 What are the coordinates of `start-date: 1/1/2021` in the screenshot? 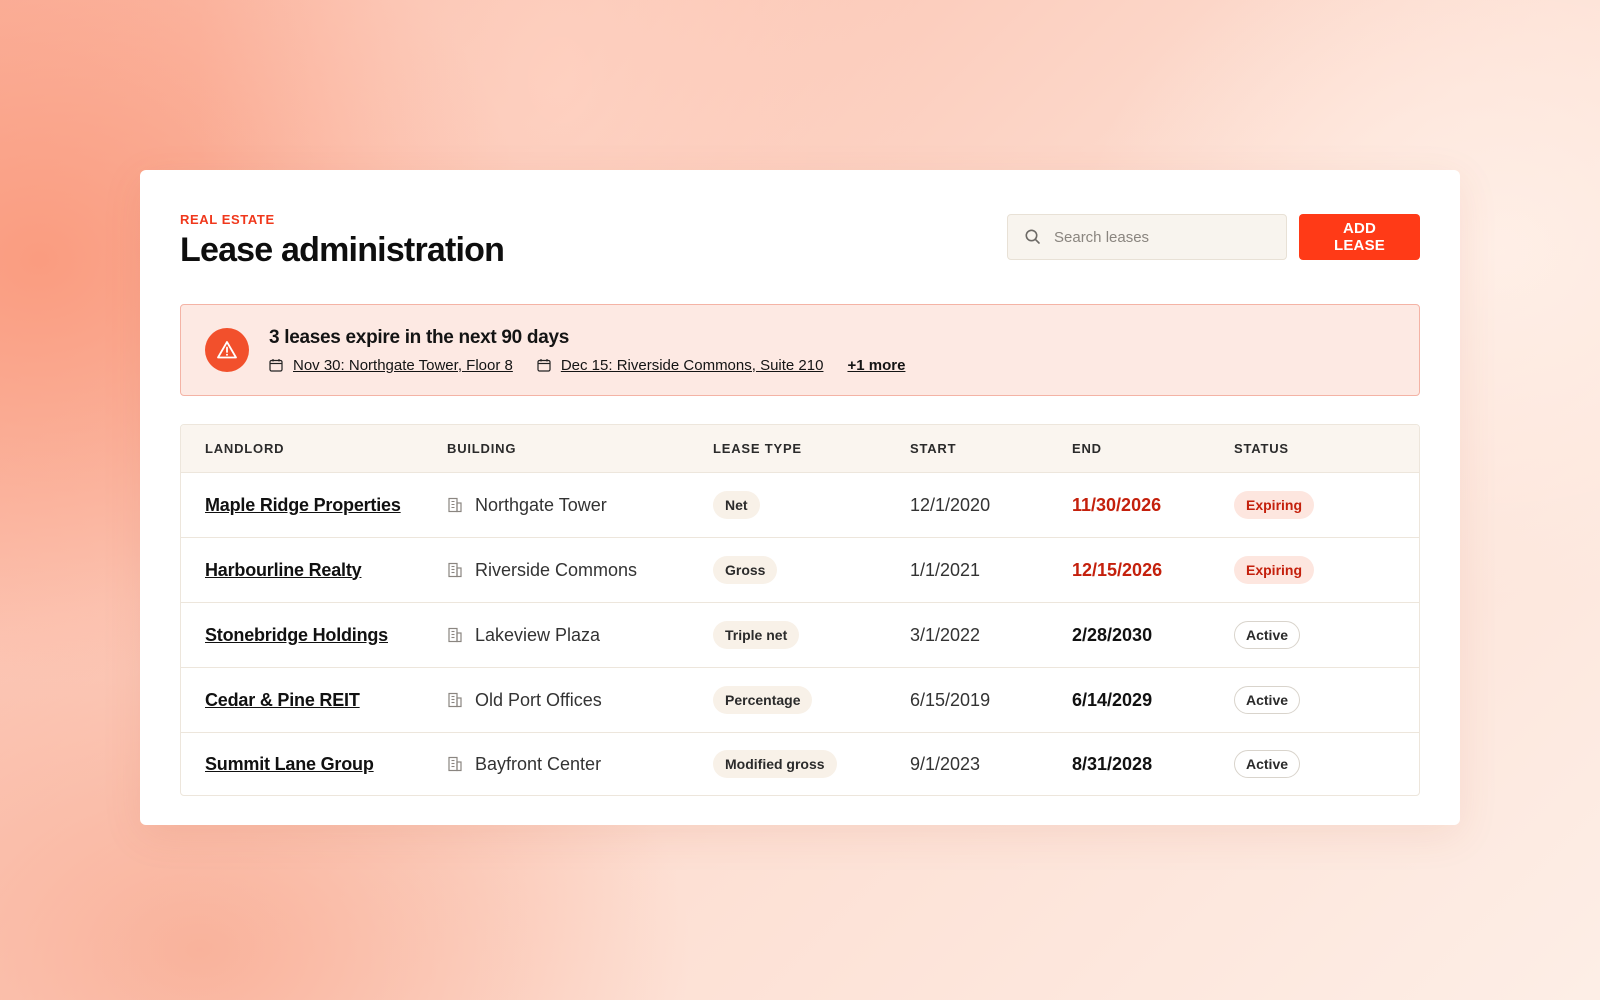 It's located at (945, 569).